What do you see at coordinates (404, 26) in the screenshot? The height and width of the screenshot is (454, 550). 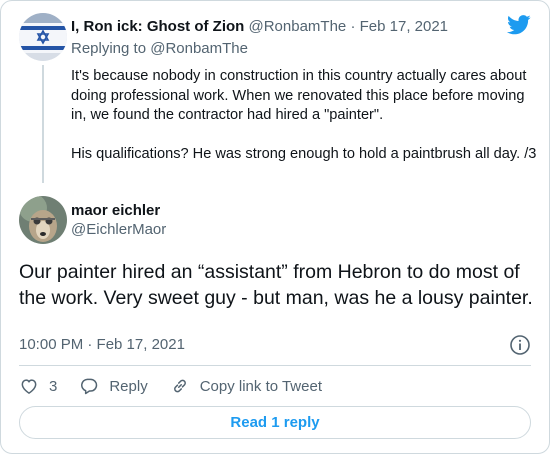 I see `parent-tweet-date: Feb 17, 2021` at bounding box center [404, 26].